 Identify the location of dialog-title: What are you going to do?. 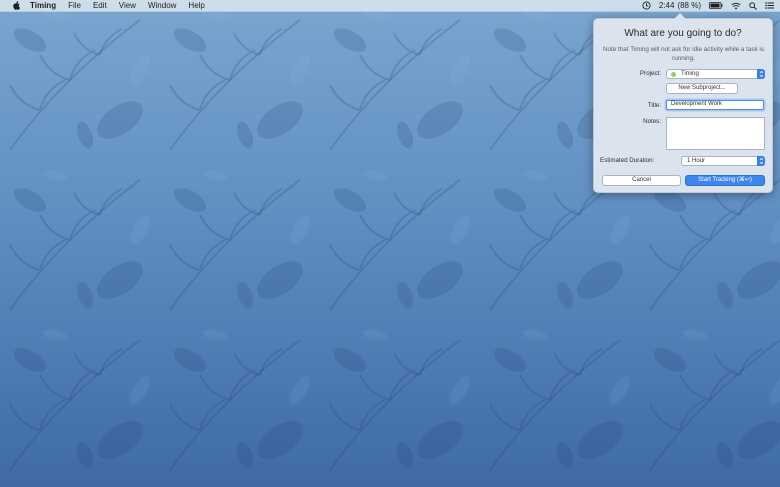
(683, 33).